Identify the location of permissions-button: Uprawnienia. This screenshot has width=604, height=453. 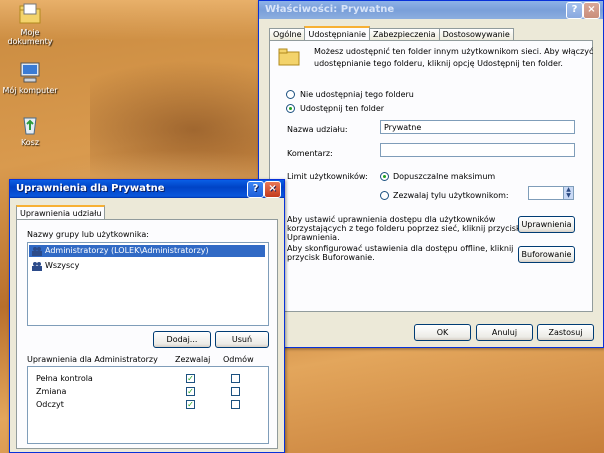
(546, 224).